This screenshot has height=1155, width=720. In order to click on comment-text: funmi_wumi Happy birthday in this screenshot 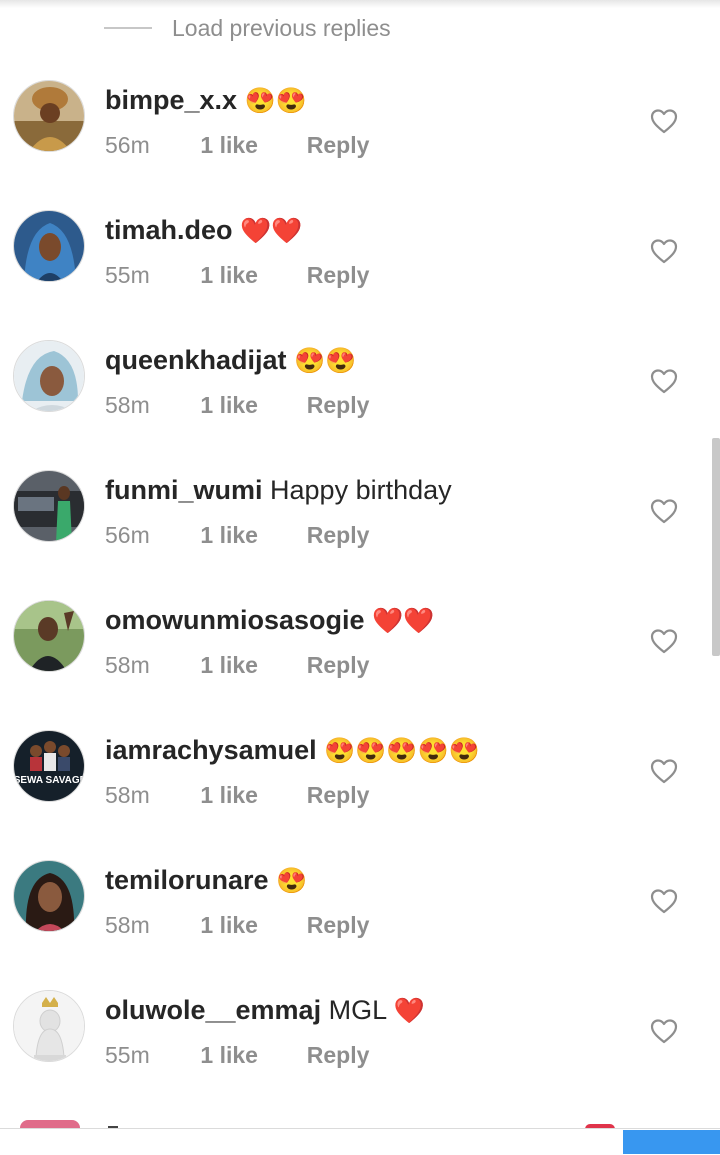, I will do `click(278, 490)`.